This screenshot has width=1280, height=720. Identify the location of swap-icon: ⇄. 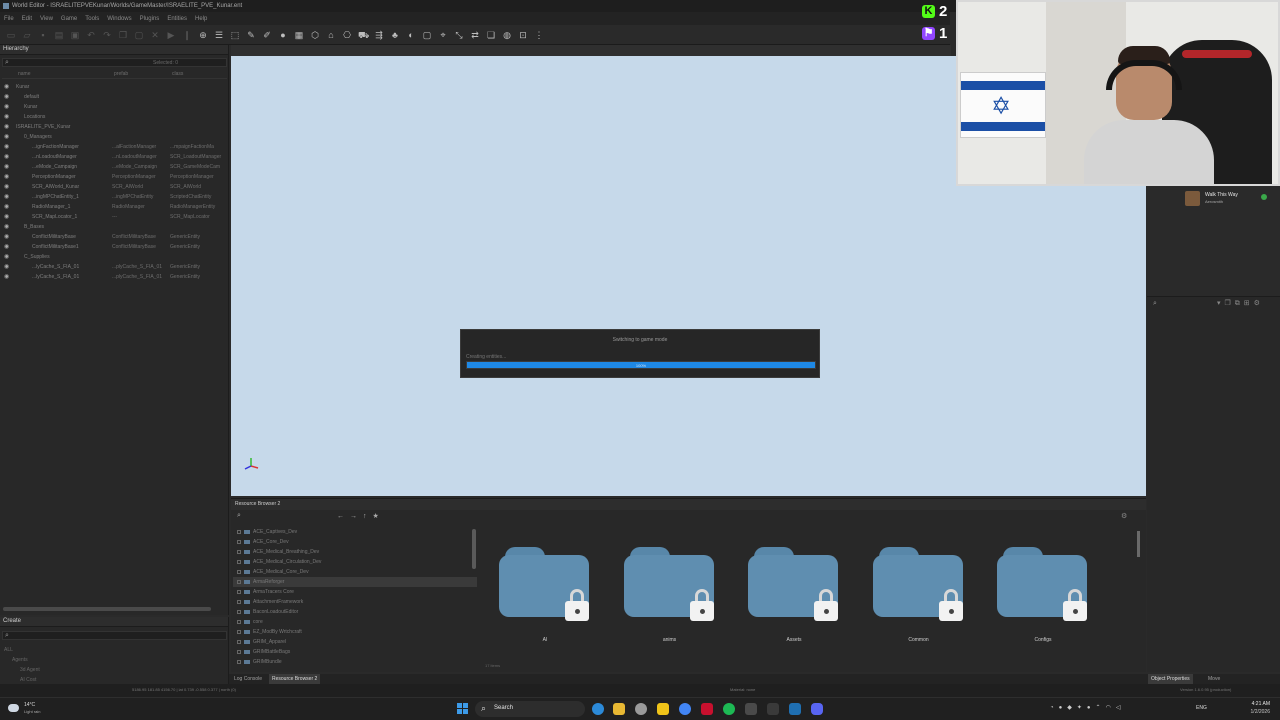
(475, 35).